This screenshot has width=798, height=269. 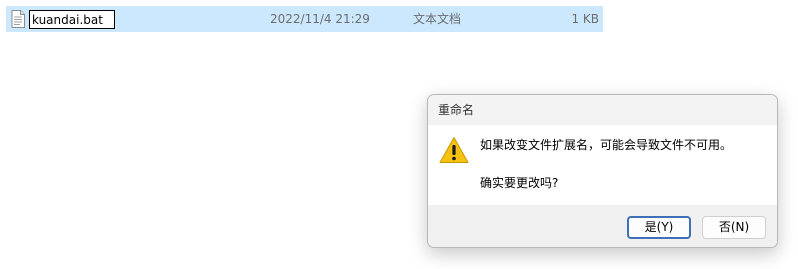 What do you see at coordinates (734, 227) in the screenshot?
I see `no-button: 否(N)` at bounding box center [734, 227].